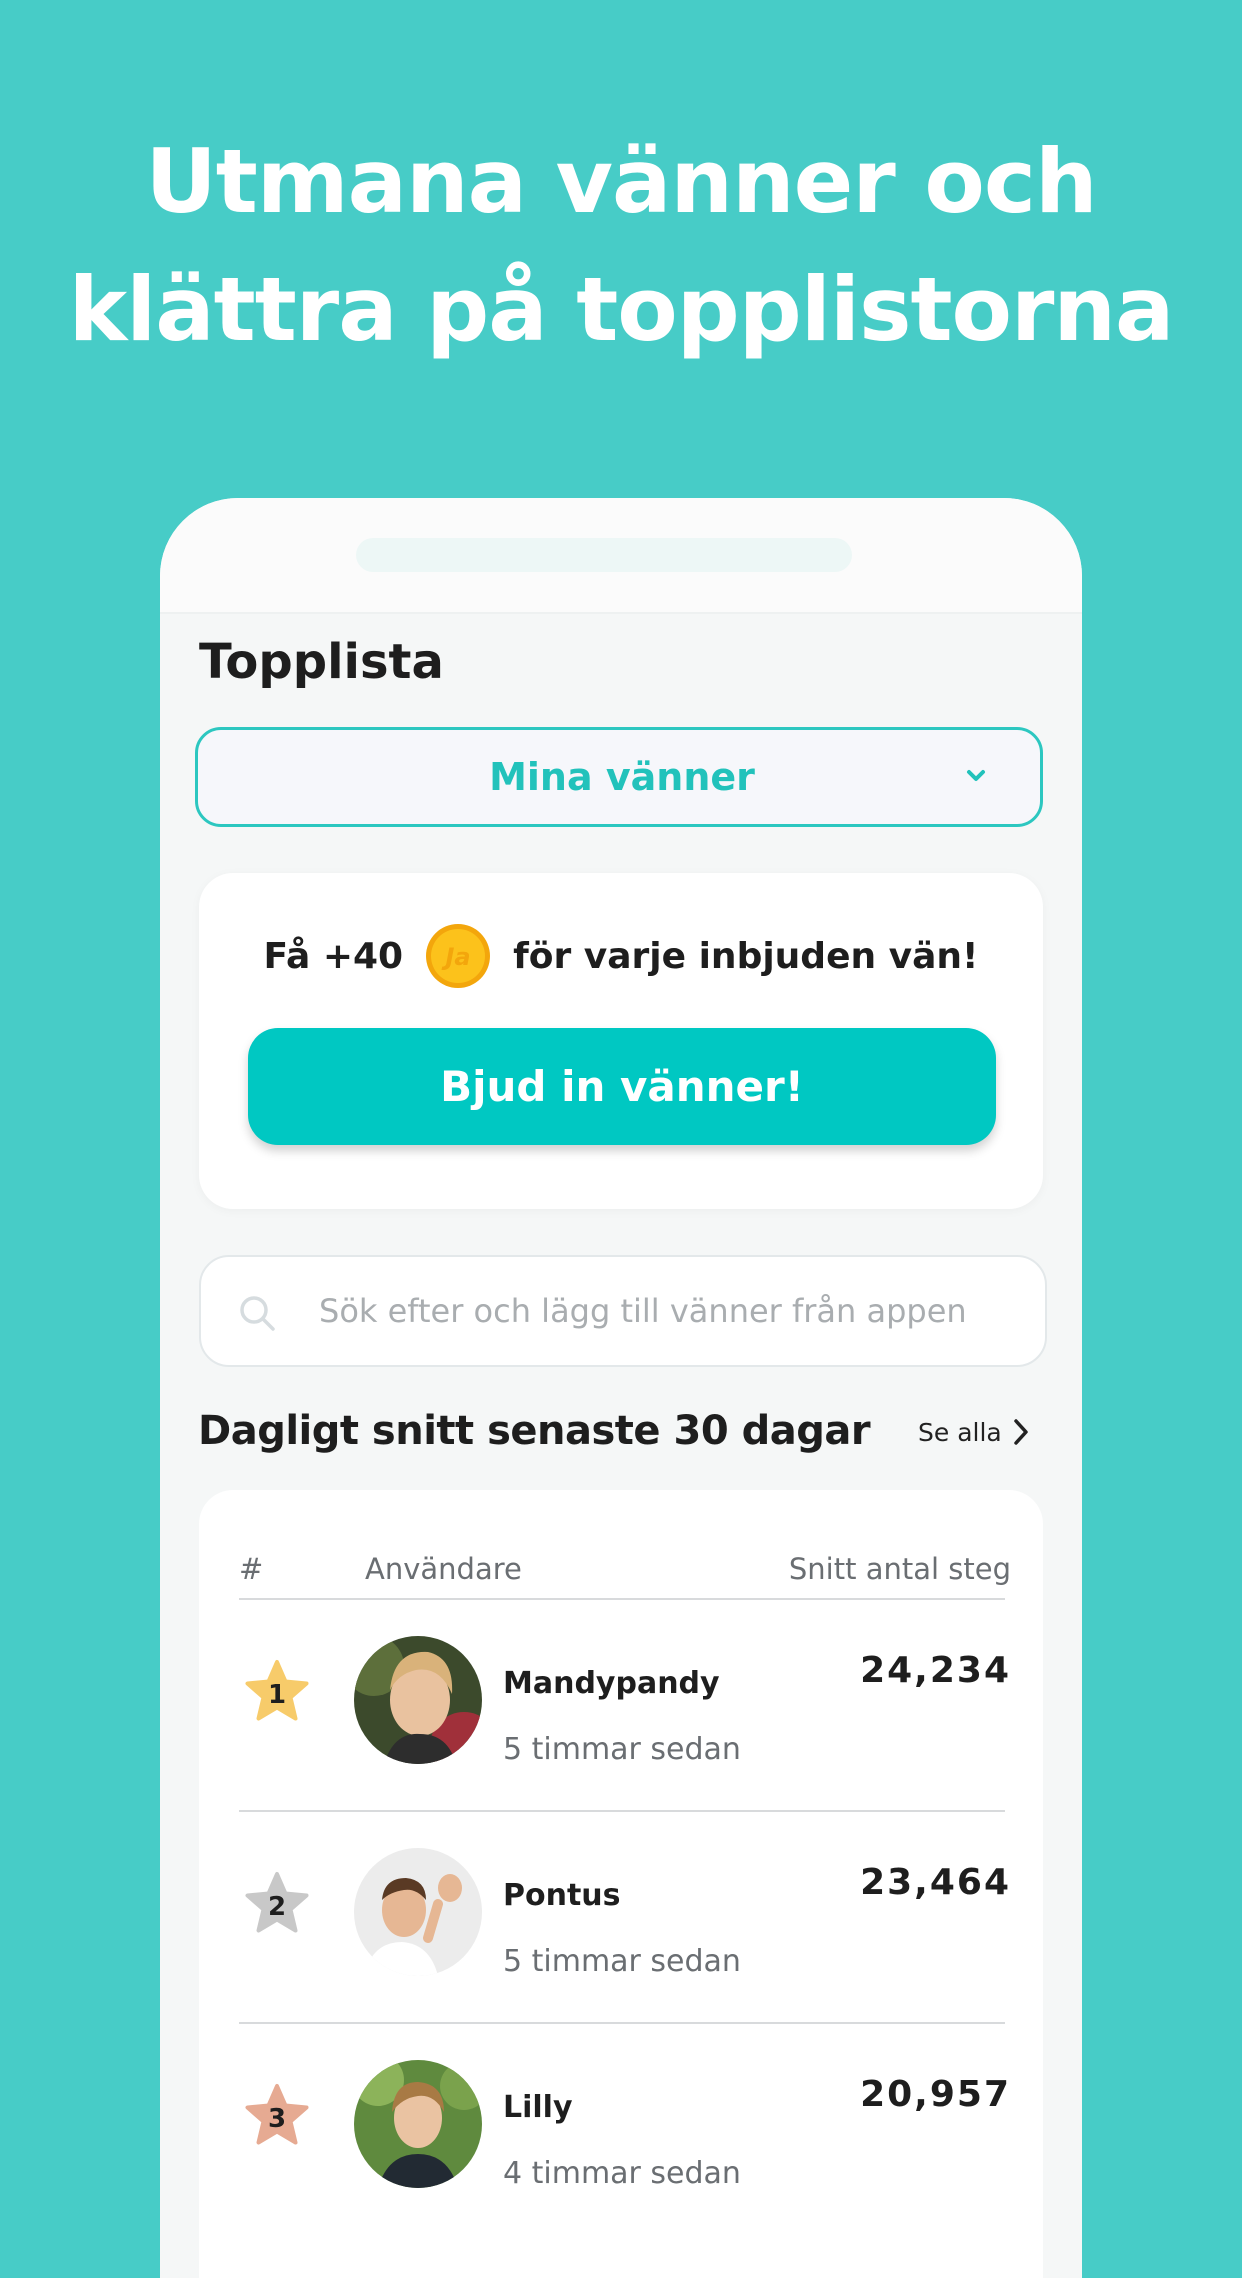 The image size is (1242, 2278). I want to click on user-name: Pontus, so click(562, 1895).